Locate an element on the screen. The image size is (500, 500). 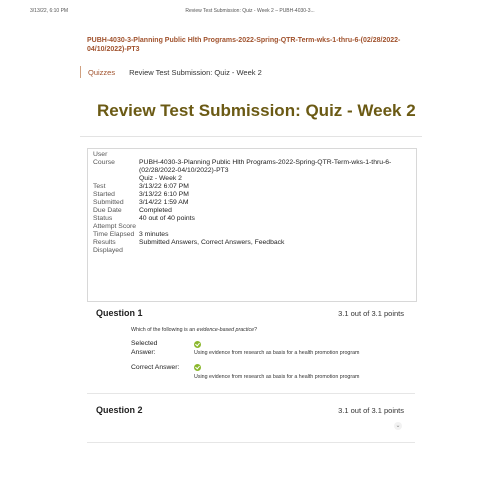
prompt-text: Which of the following is an is located at coordinates (164, 330).